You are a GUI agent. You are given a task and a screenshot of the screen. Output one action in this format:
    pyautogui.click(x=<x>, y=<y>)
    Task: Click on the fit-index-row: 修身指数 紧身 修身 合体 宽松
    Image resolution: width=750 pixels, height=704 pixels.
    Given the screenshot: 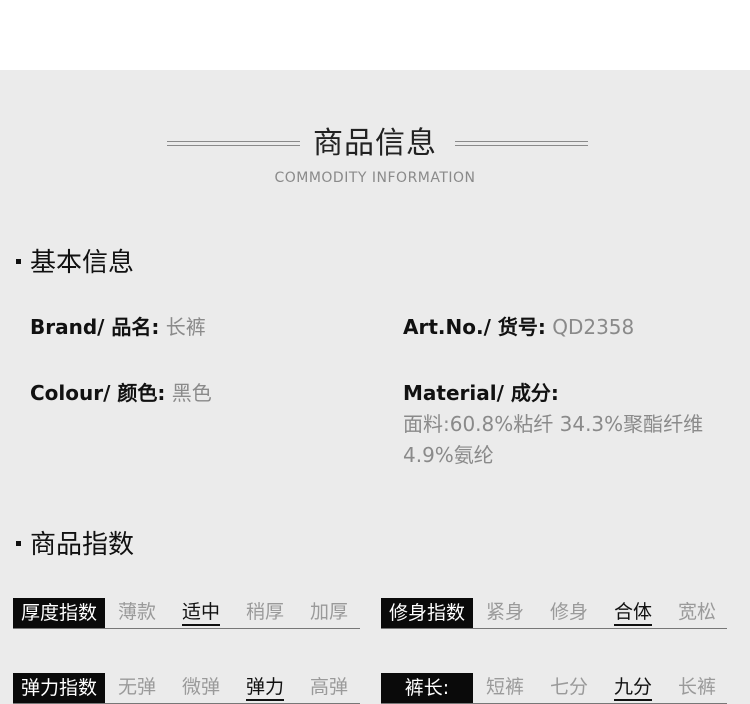 What is the action you would take?
    pyautogui.click(x=555, y=613)
    